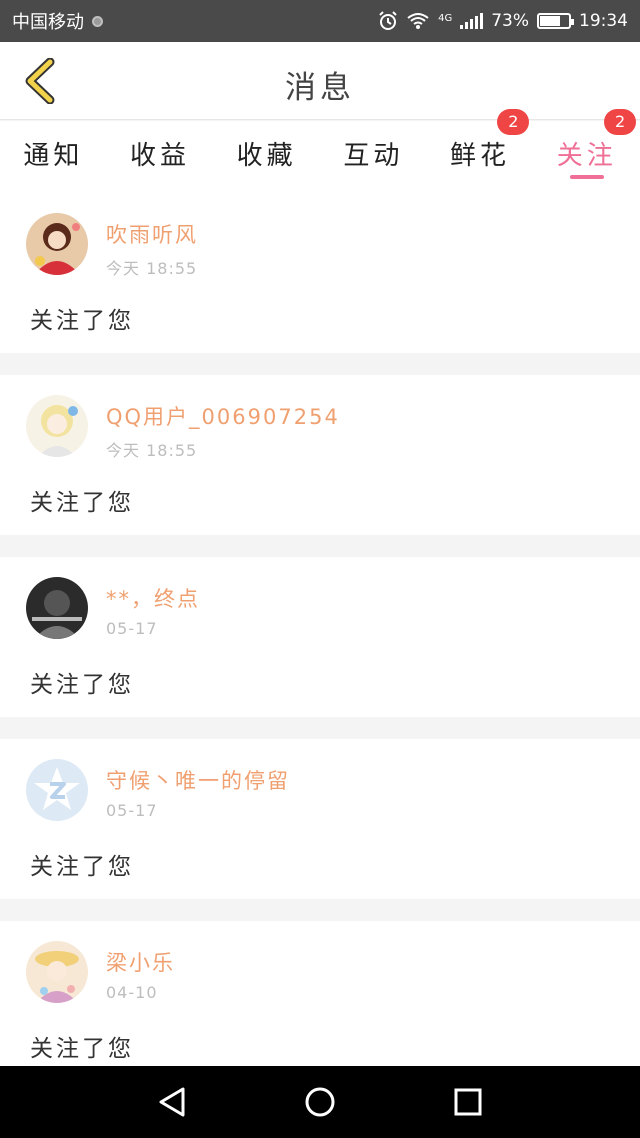  What do you see at coordinates (603, 21) in the screenshot?
I see `clock: 19:34` at bounding box center [603, 21].